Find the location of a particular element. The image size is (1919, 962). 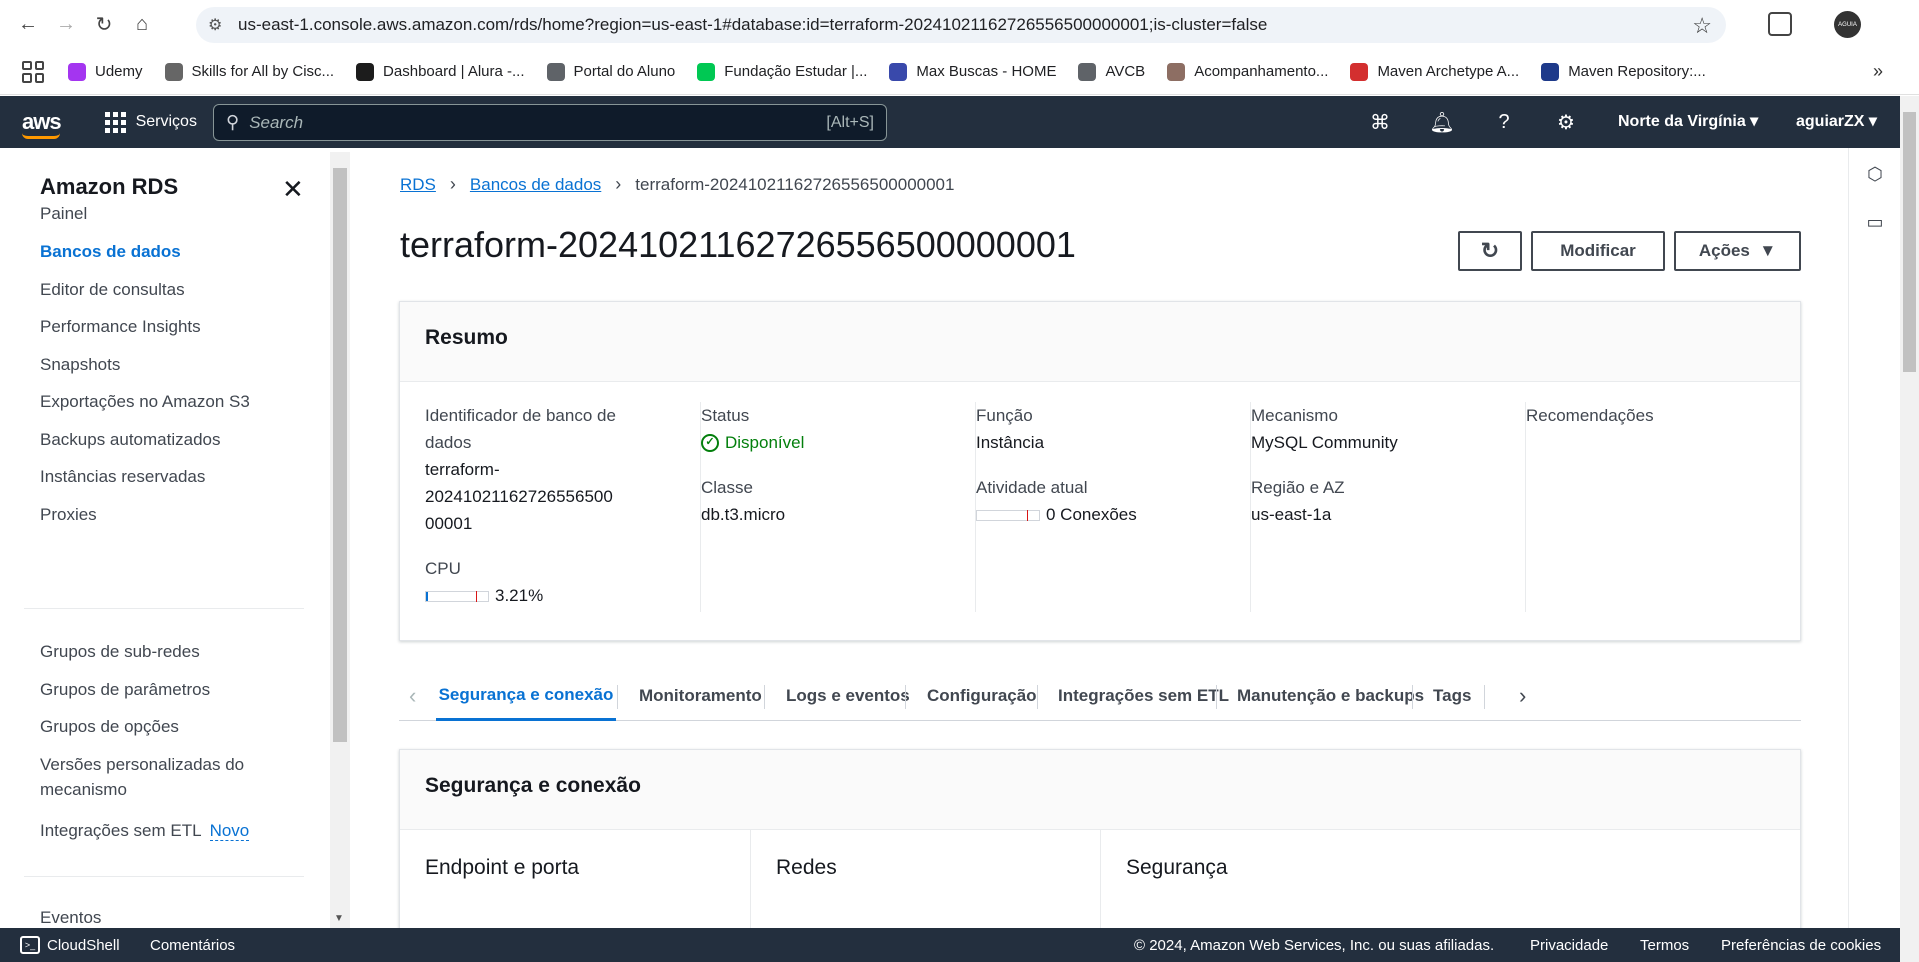

connections-meter is located at coordinates (1008, 516).